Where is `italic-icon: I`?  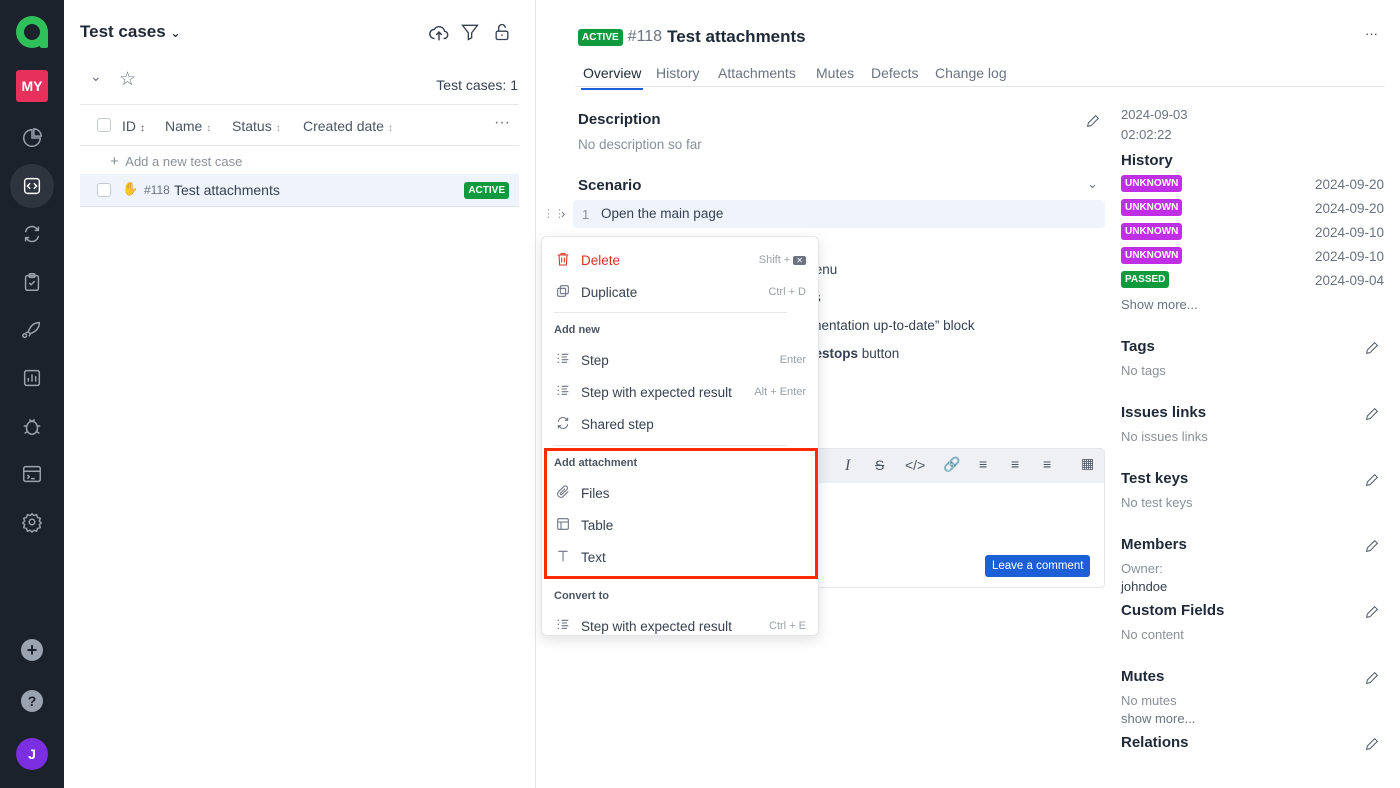
italic-icon: I is located at coordinates (847, 466).